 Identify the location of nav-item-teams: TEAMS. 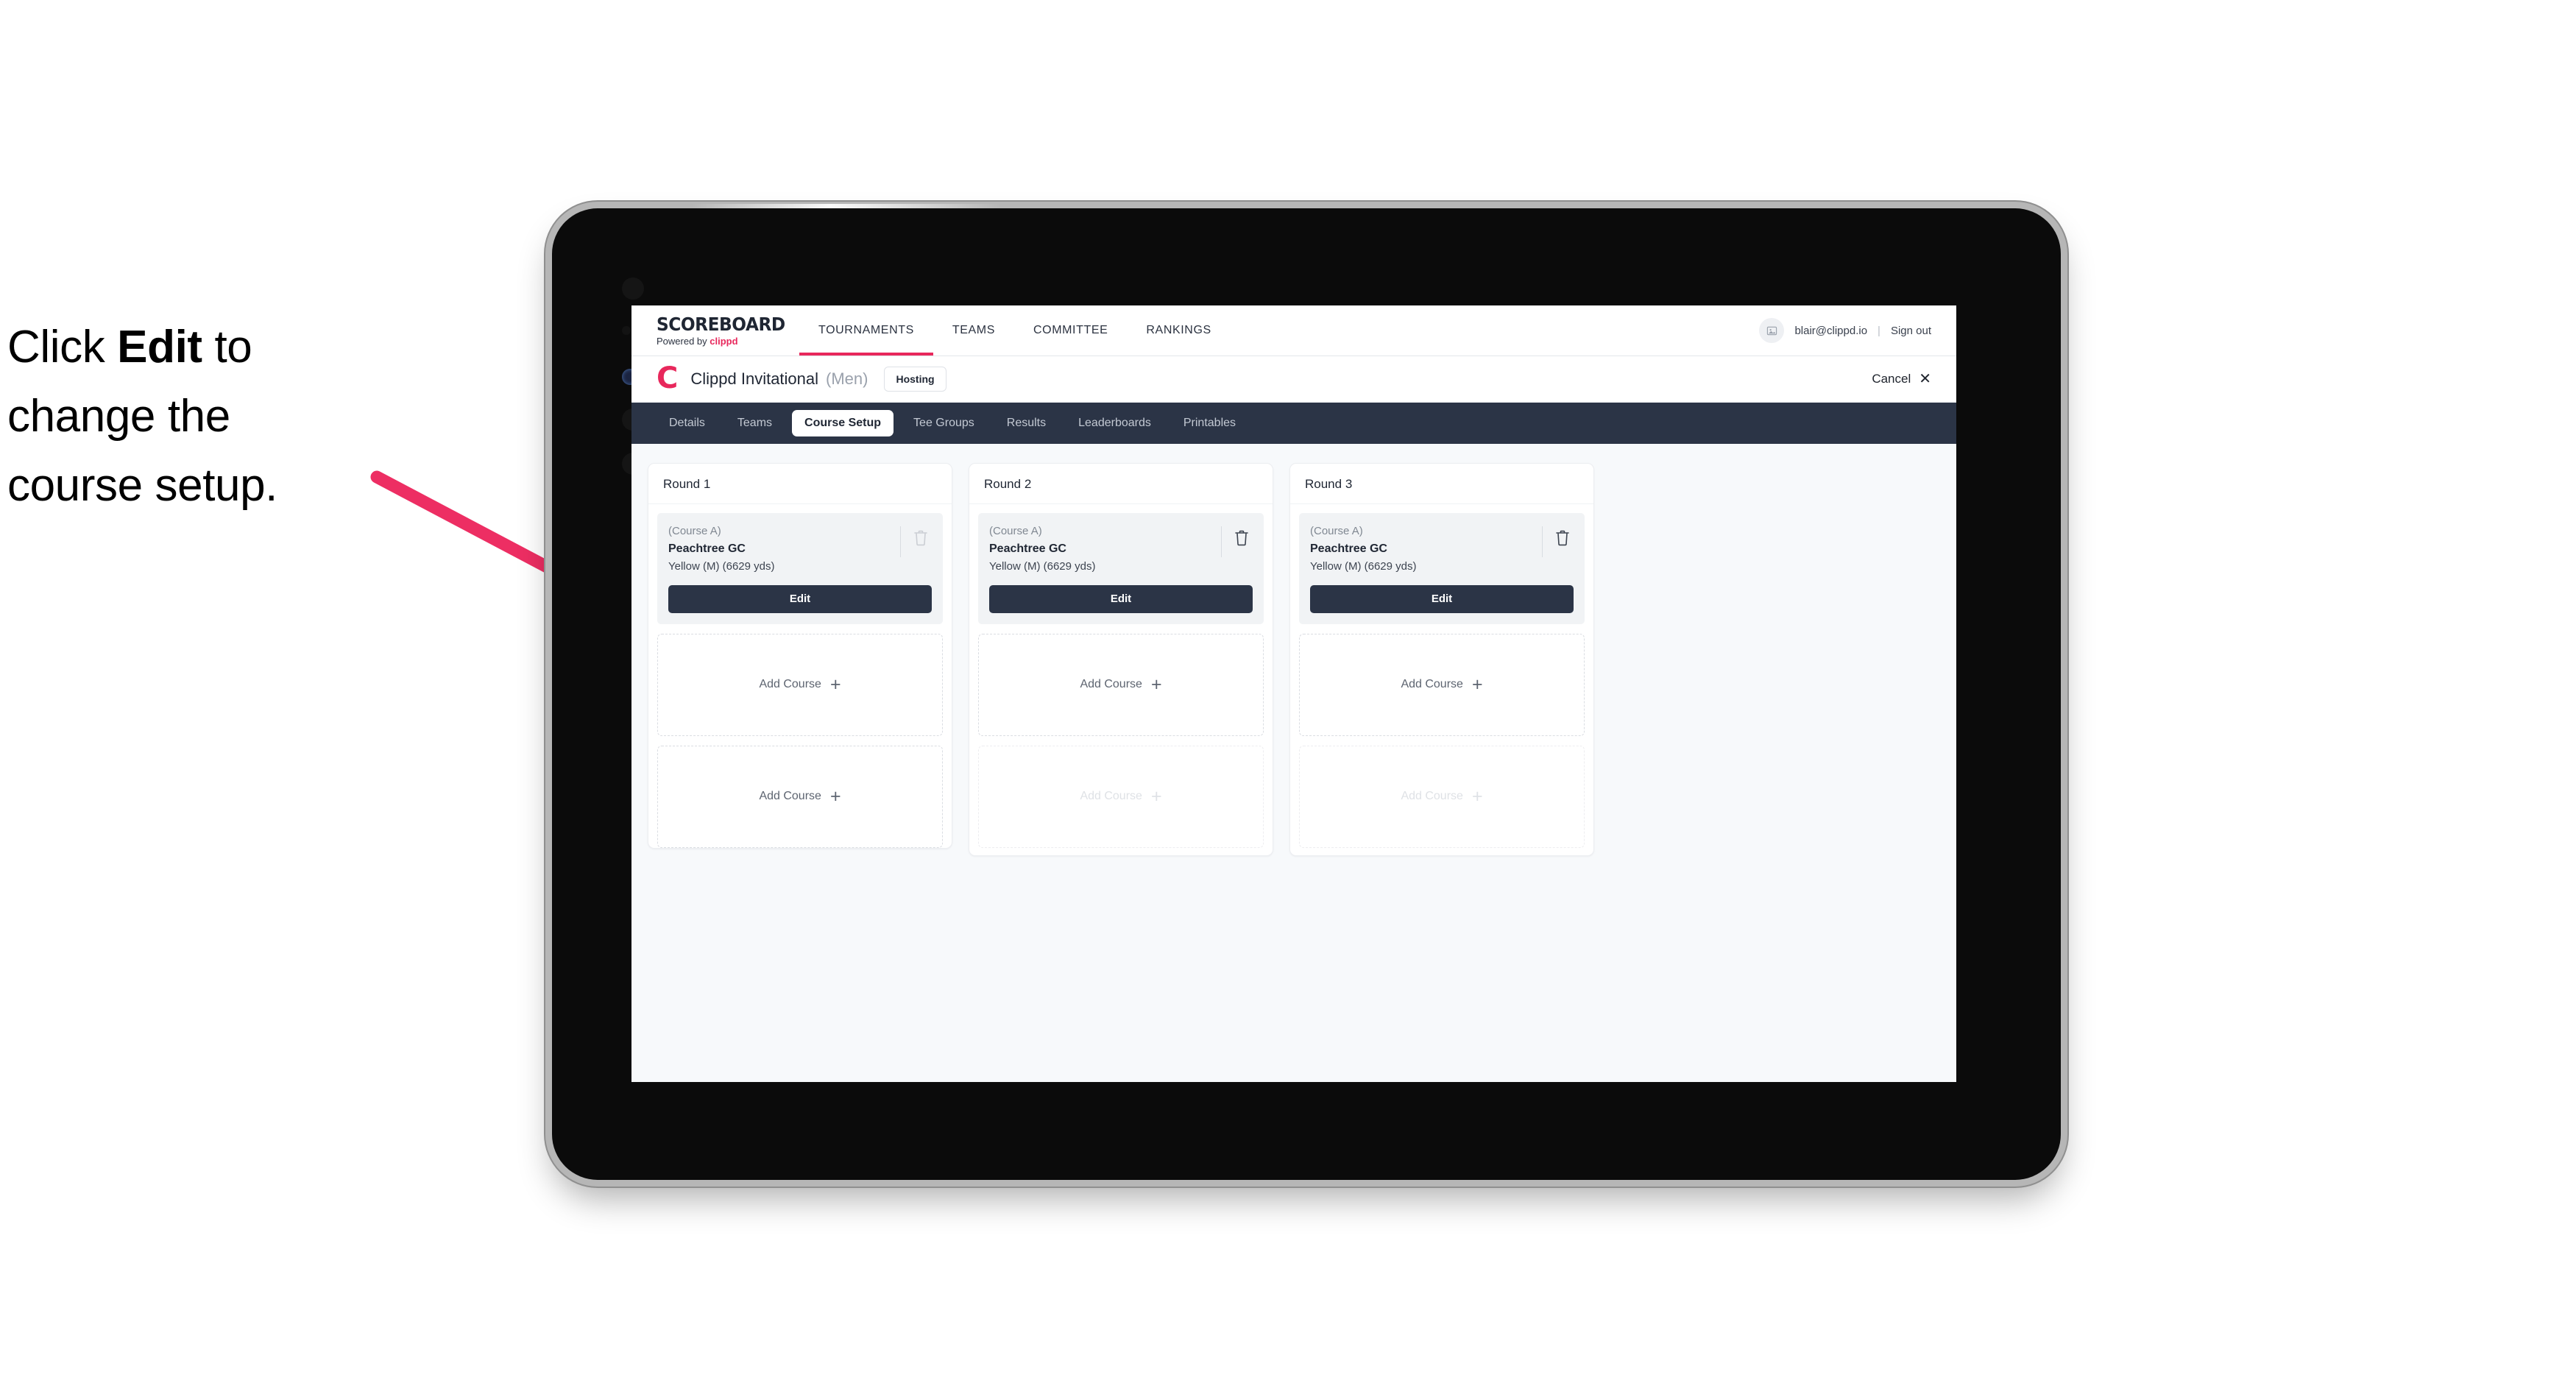
(974, 330).